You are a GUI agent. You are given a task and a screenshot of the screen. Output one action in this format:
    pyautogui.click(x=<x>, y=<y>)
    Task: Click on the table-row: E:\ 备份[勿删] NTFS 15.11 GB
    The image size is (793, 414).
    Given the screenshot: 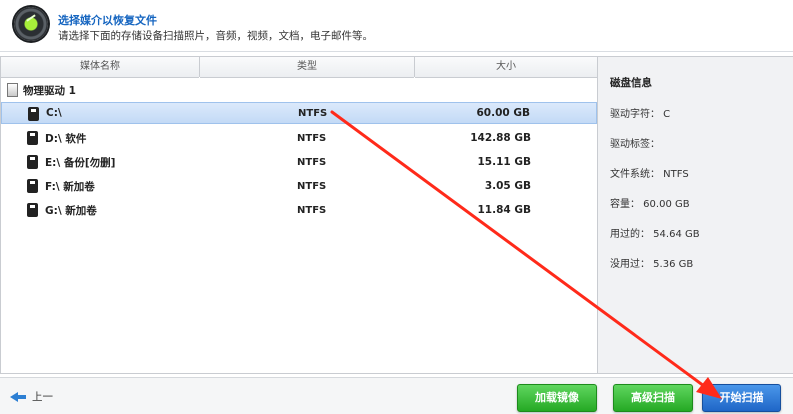 What is the action you would take?
    pyautogui.click(x=299, y=162)
    